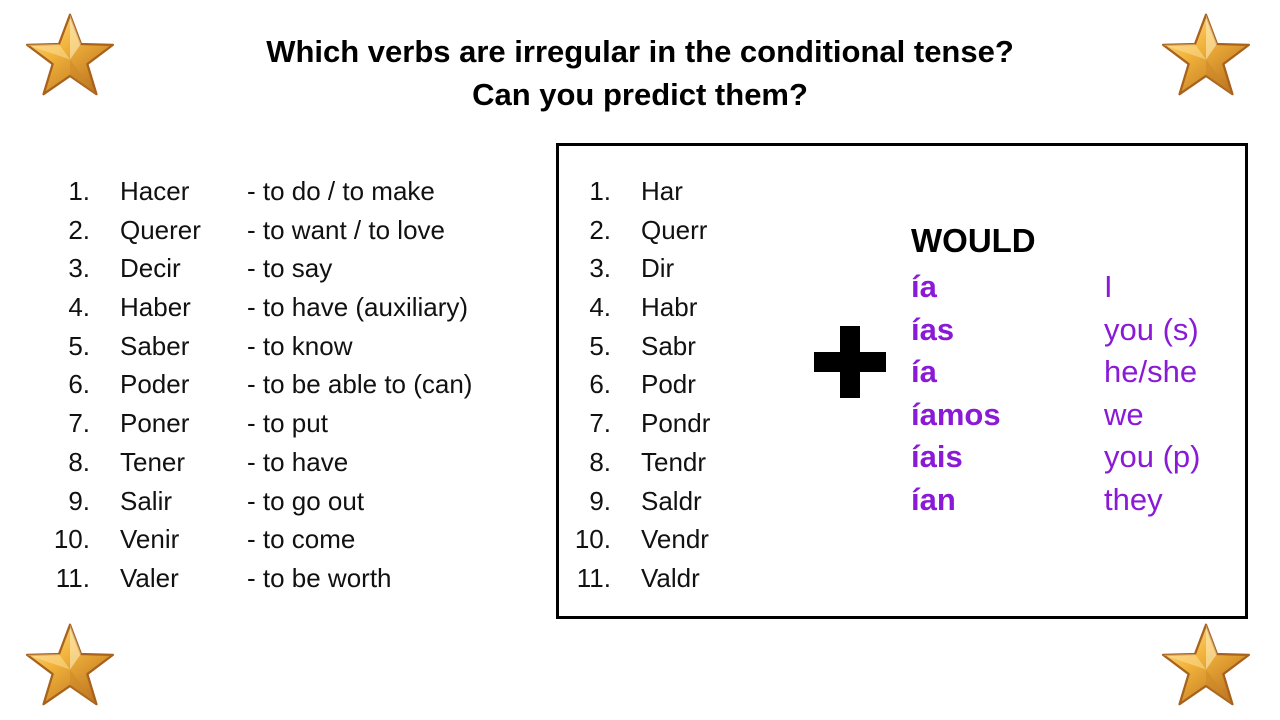 The height and width of the screenshot is (720, 1280). I want to click on verb-number: 10., so click(71, 539).